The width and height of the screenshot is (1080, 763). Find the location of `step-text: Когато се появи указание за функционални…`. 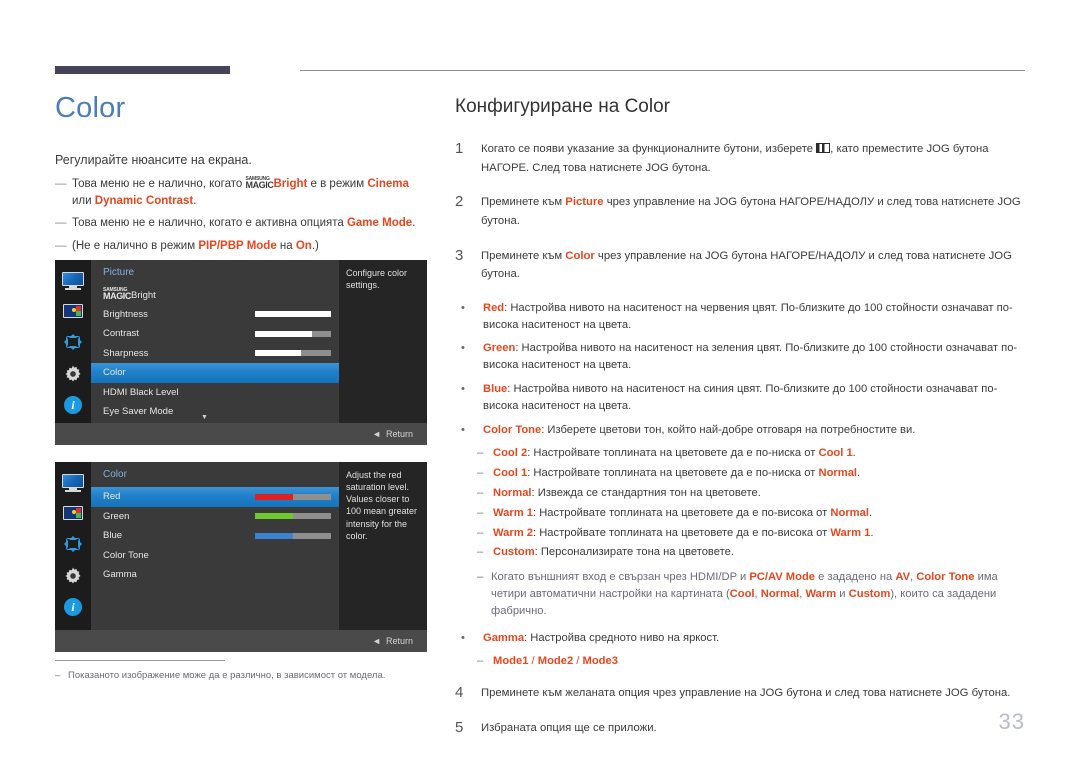

step-text: Когато се появи указание за функционални… is located at coordinates (753, 158).